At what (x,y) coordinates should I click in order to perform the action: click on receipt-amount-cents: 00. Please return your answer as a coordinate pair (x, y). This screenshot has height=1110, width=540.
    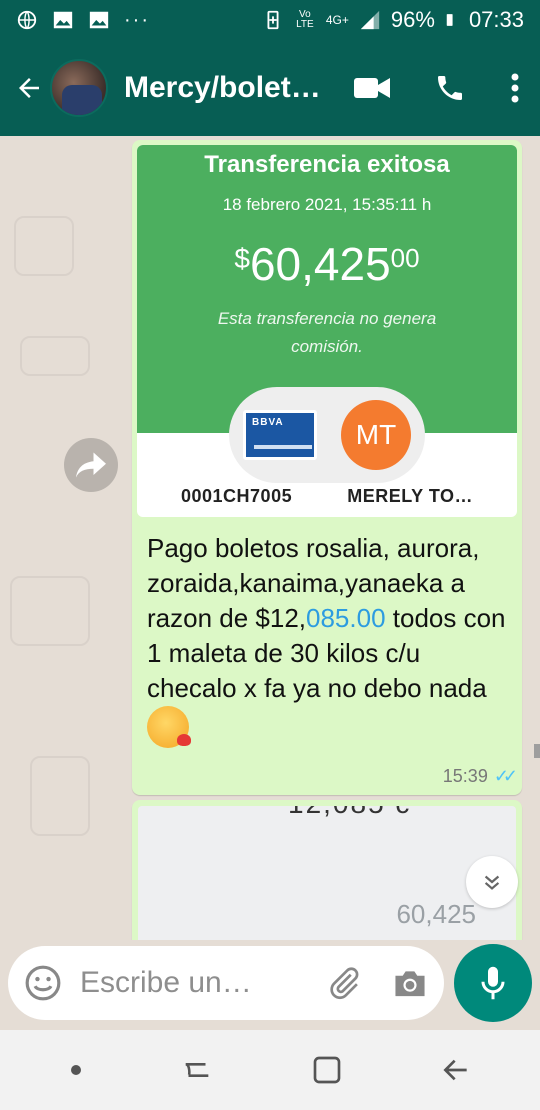
    Looking at the image, I should click on (405, 258).